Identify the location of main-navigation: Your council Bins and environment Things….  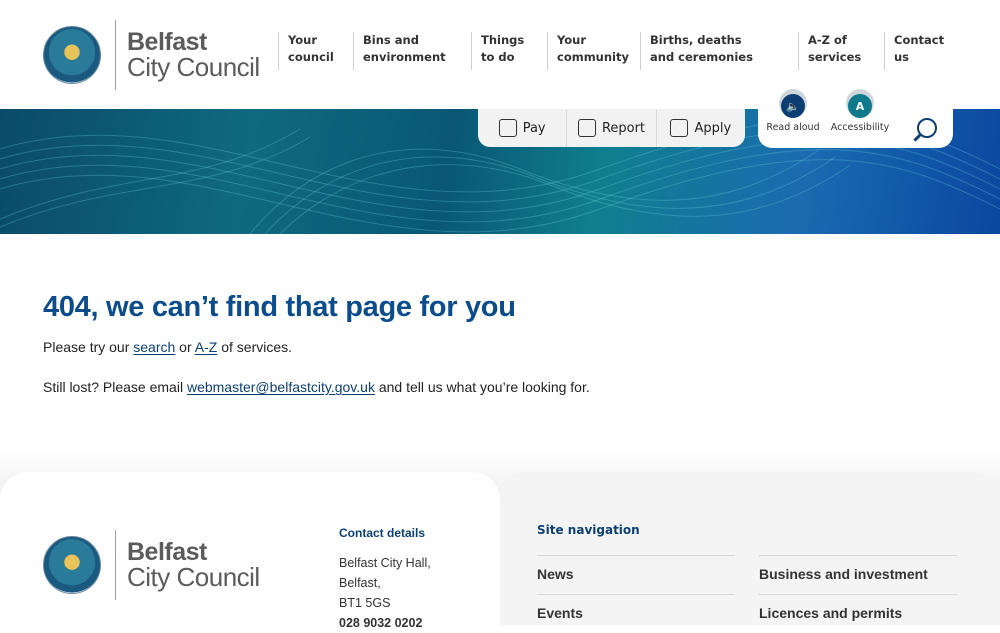
(500, 52).